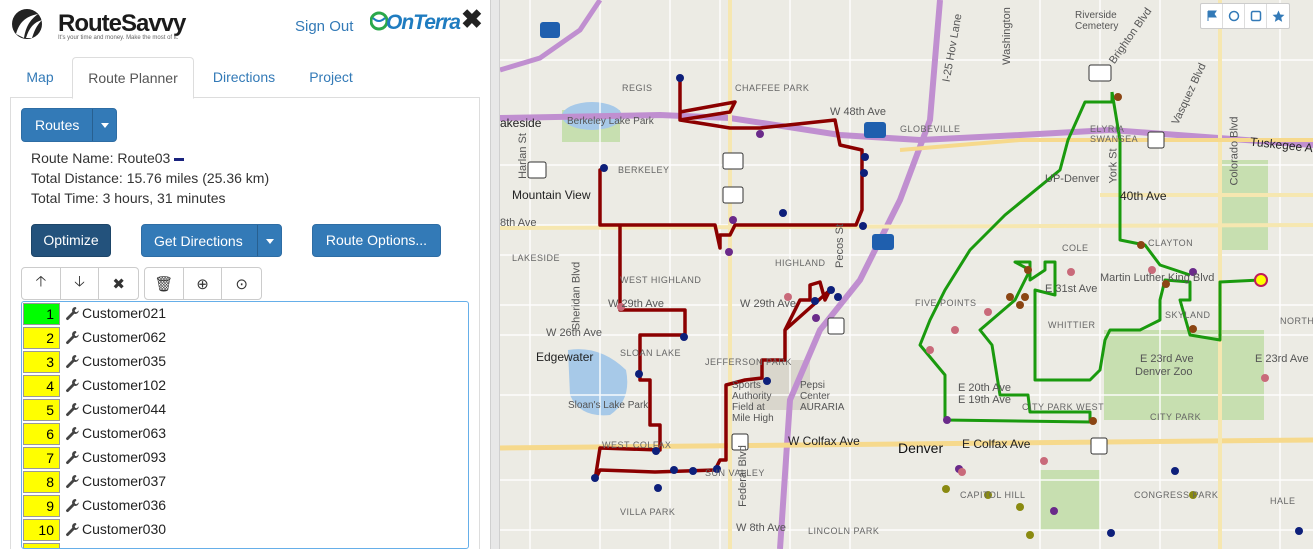 The height and width of the screenshot is (549, 1313). Describe the element at coordinates (551, 195) in the screenshot. I see `map-label-mountain-view: Mountain View` at that location.